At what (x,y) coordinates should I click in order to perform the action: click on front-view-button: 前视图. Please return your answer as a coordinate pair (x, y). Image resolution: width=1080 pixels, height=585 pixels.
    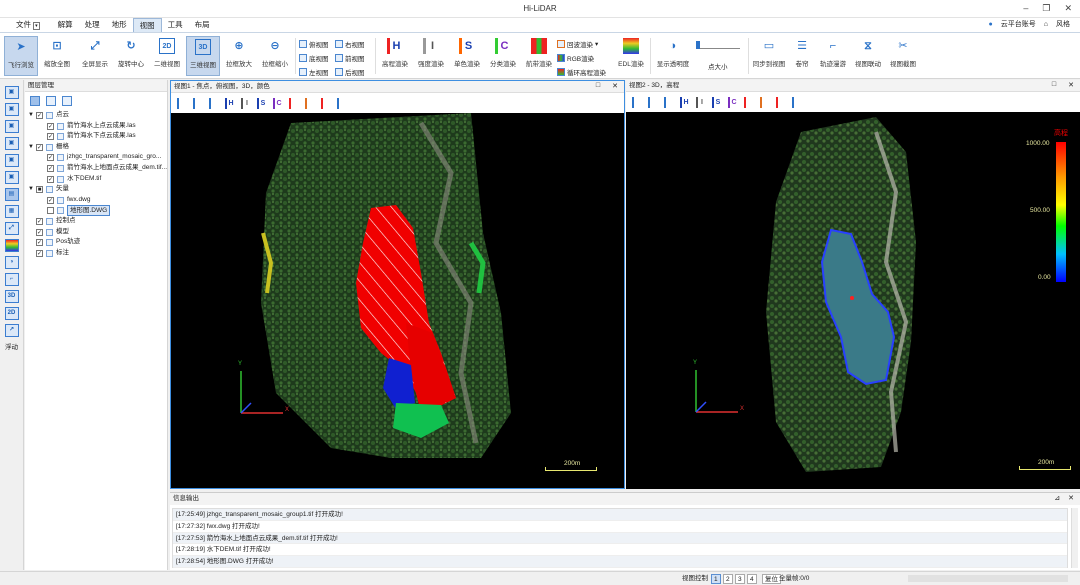
    Looking at the image, I should click on (350, 57).